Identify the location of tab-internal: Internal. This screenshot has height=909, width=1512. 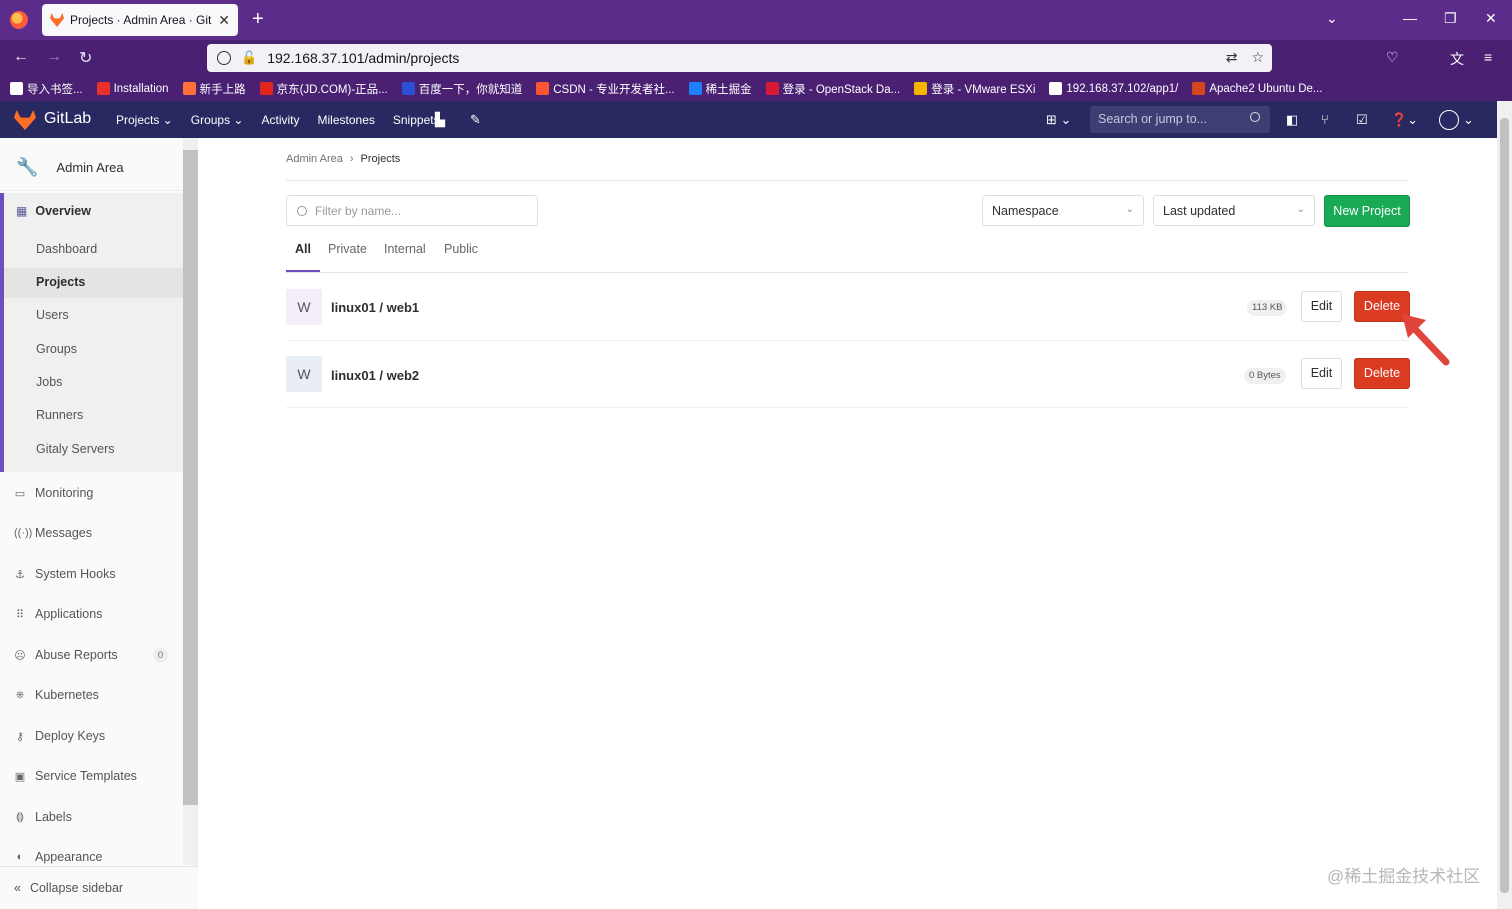
(405, 249).